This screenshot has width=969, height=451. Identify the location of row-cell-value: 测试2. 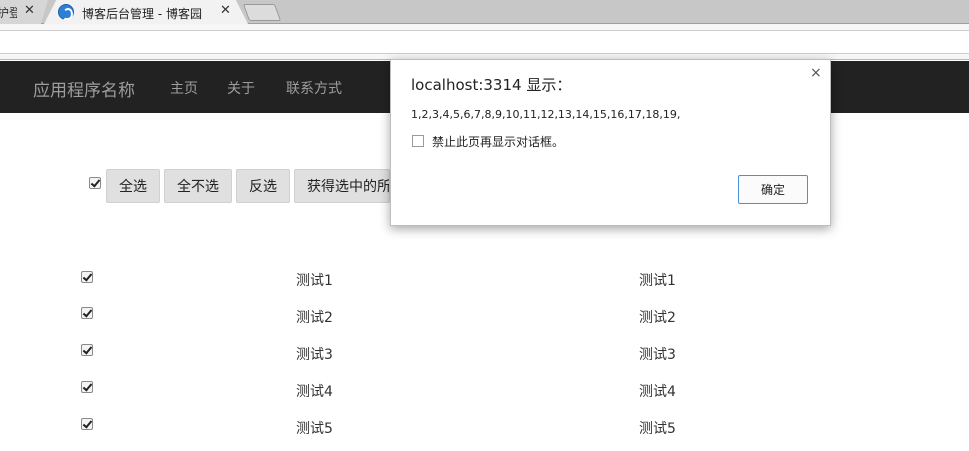
(657, 318).